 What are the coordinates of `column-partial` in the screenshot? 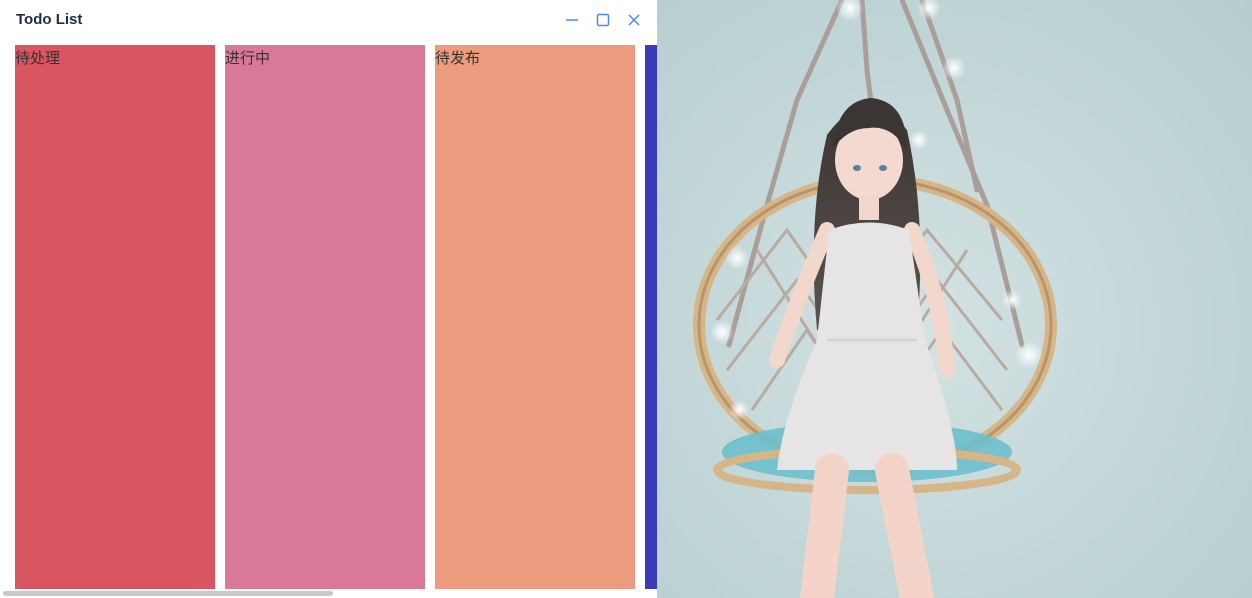 It's located at (651, 317).